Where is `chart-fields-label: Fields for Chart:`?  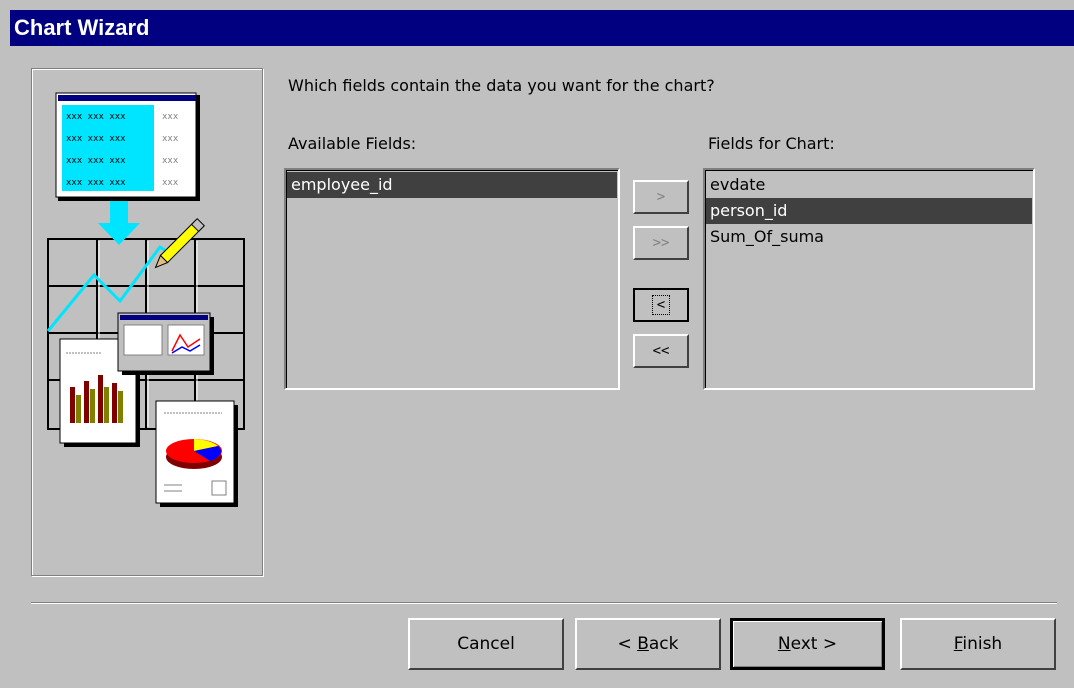
chart-fields-label: Fields for Chart: is located at coordinates (771, 143).